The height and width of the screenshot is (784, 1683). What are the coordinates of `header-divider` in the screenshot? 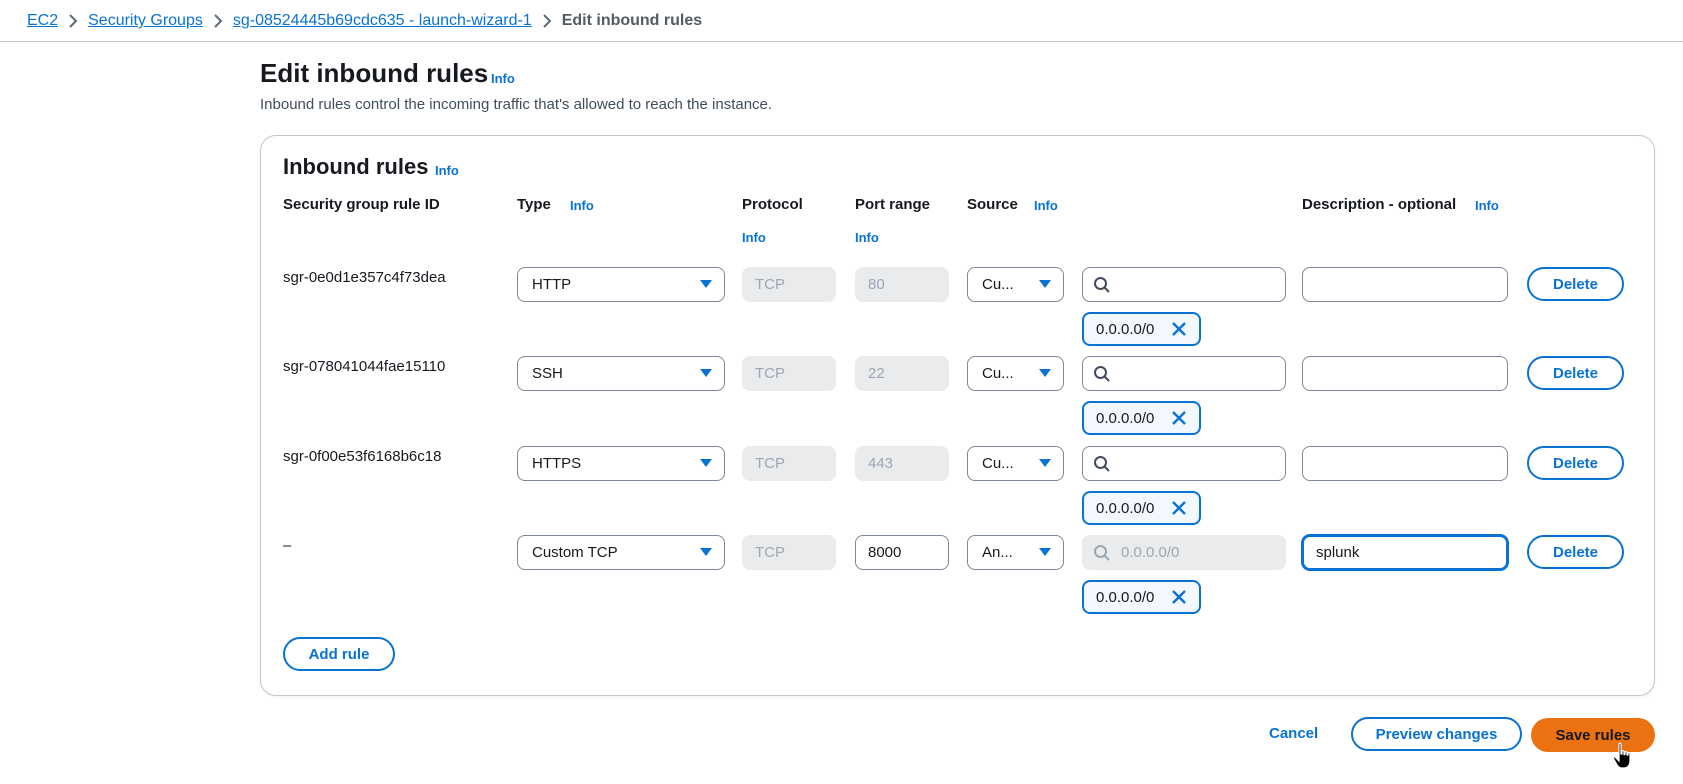 It's located at (841, 41).